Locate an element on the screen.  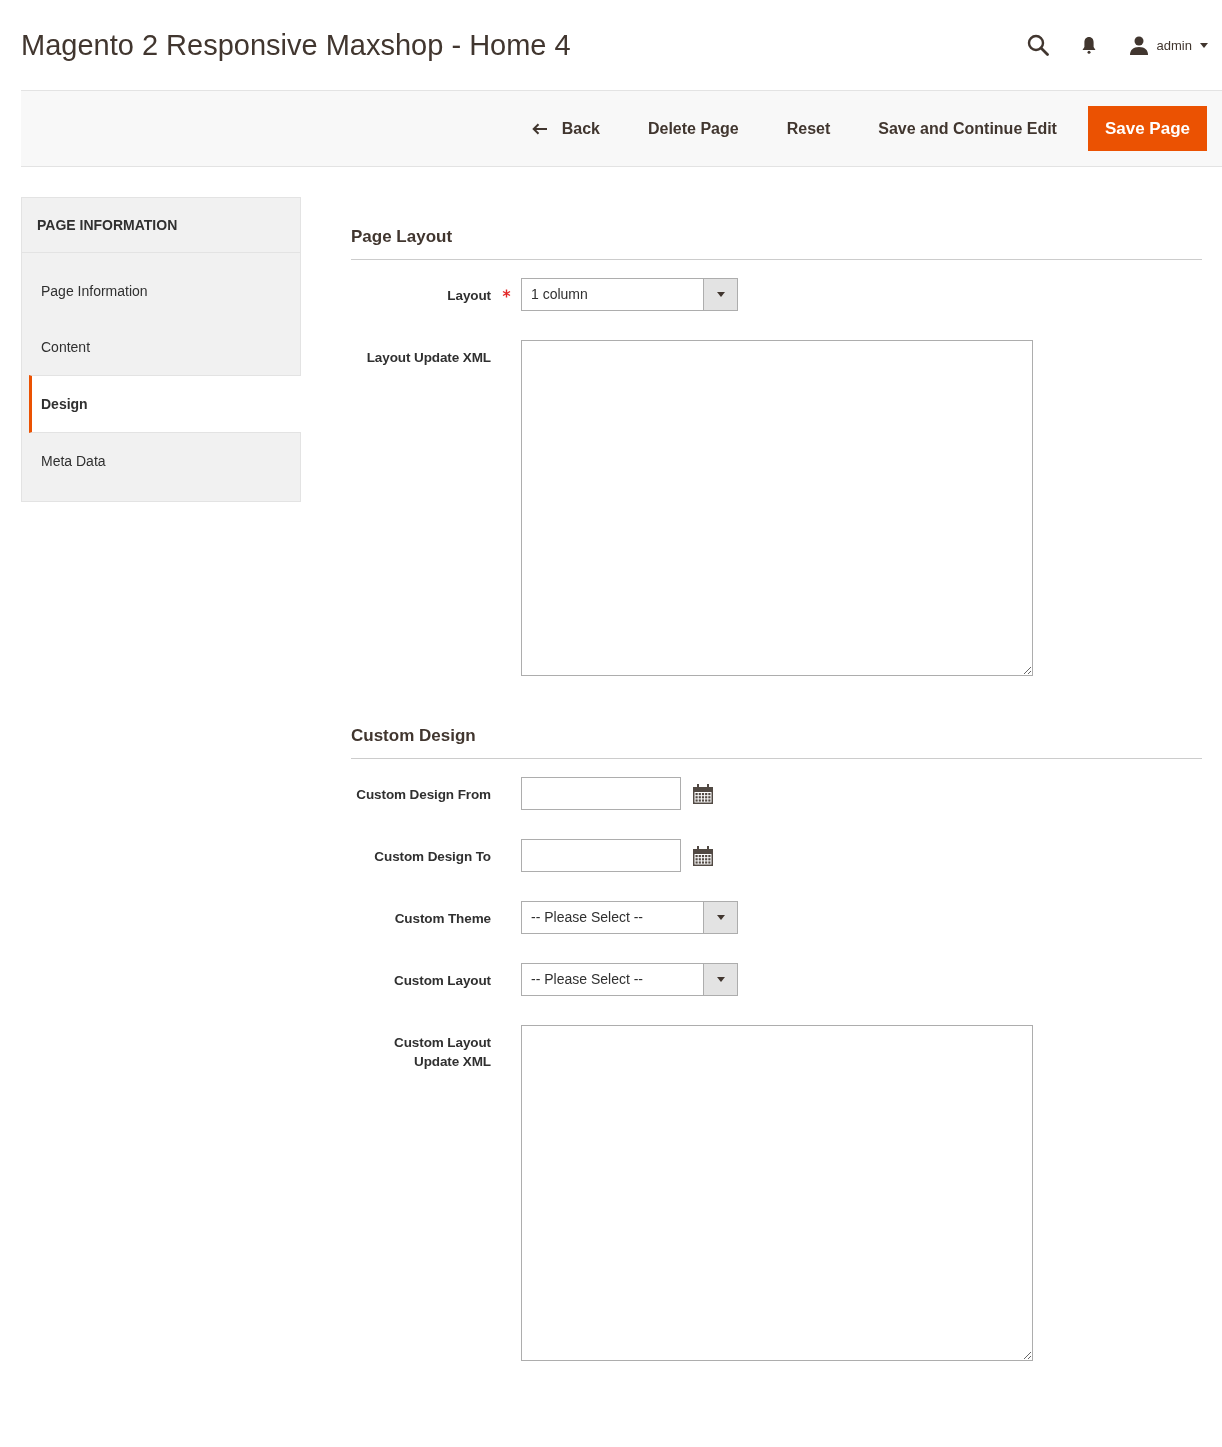
save-button: Save Page is located at coordinates (1147, 128).